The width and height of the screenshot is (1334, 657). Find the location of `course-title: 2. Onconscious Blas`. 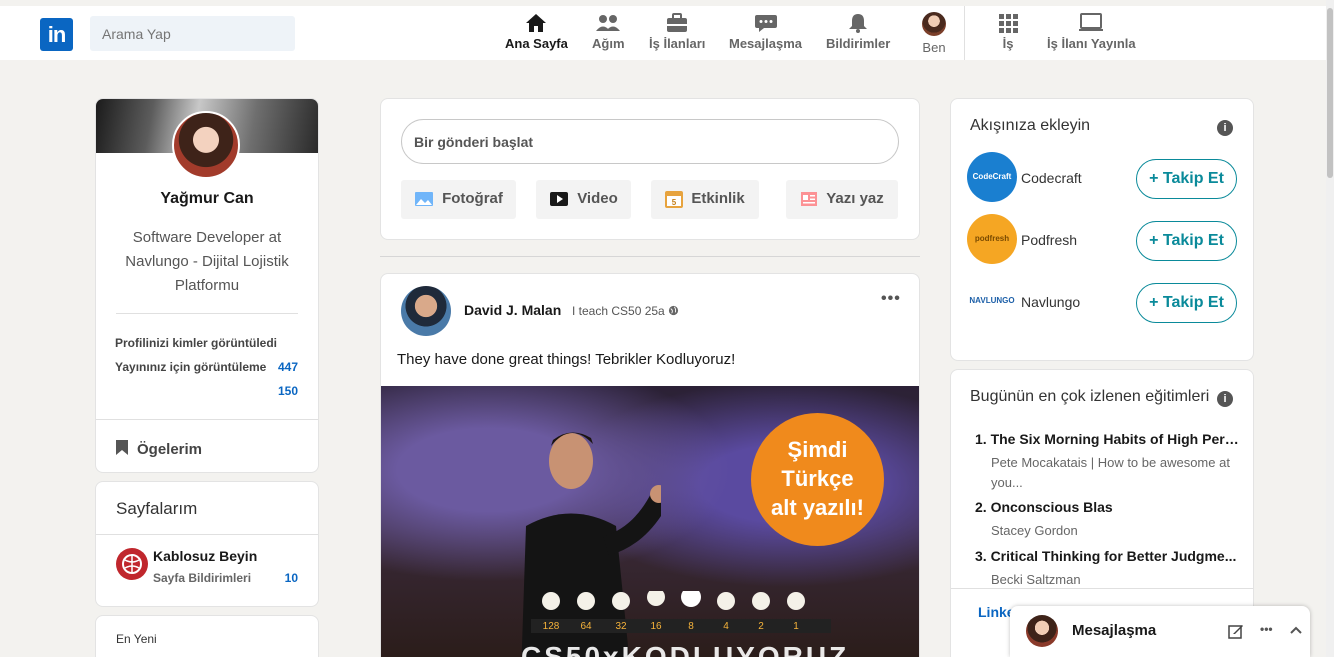

course-title: 2. Onconscious Blas is located at coordinates (1044, 507).